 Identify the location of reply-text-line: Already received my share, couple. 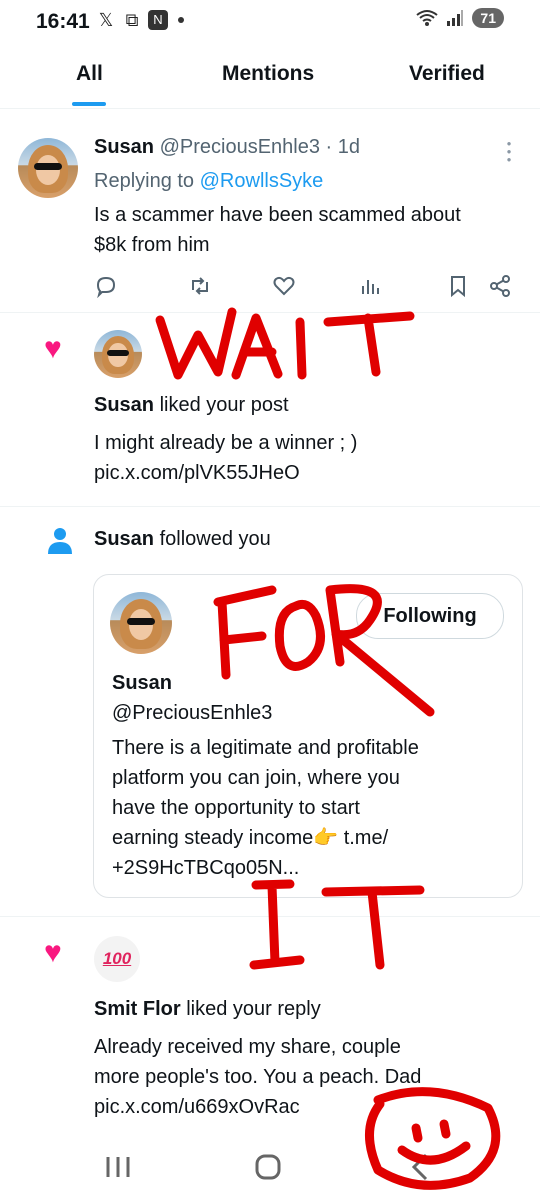
(247, 1047).